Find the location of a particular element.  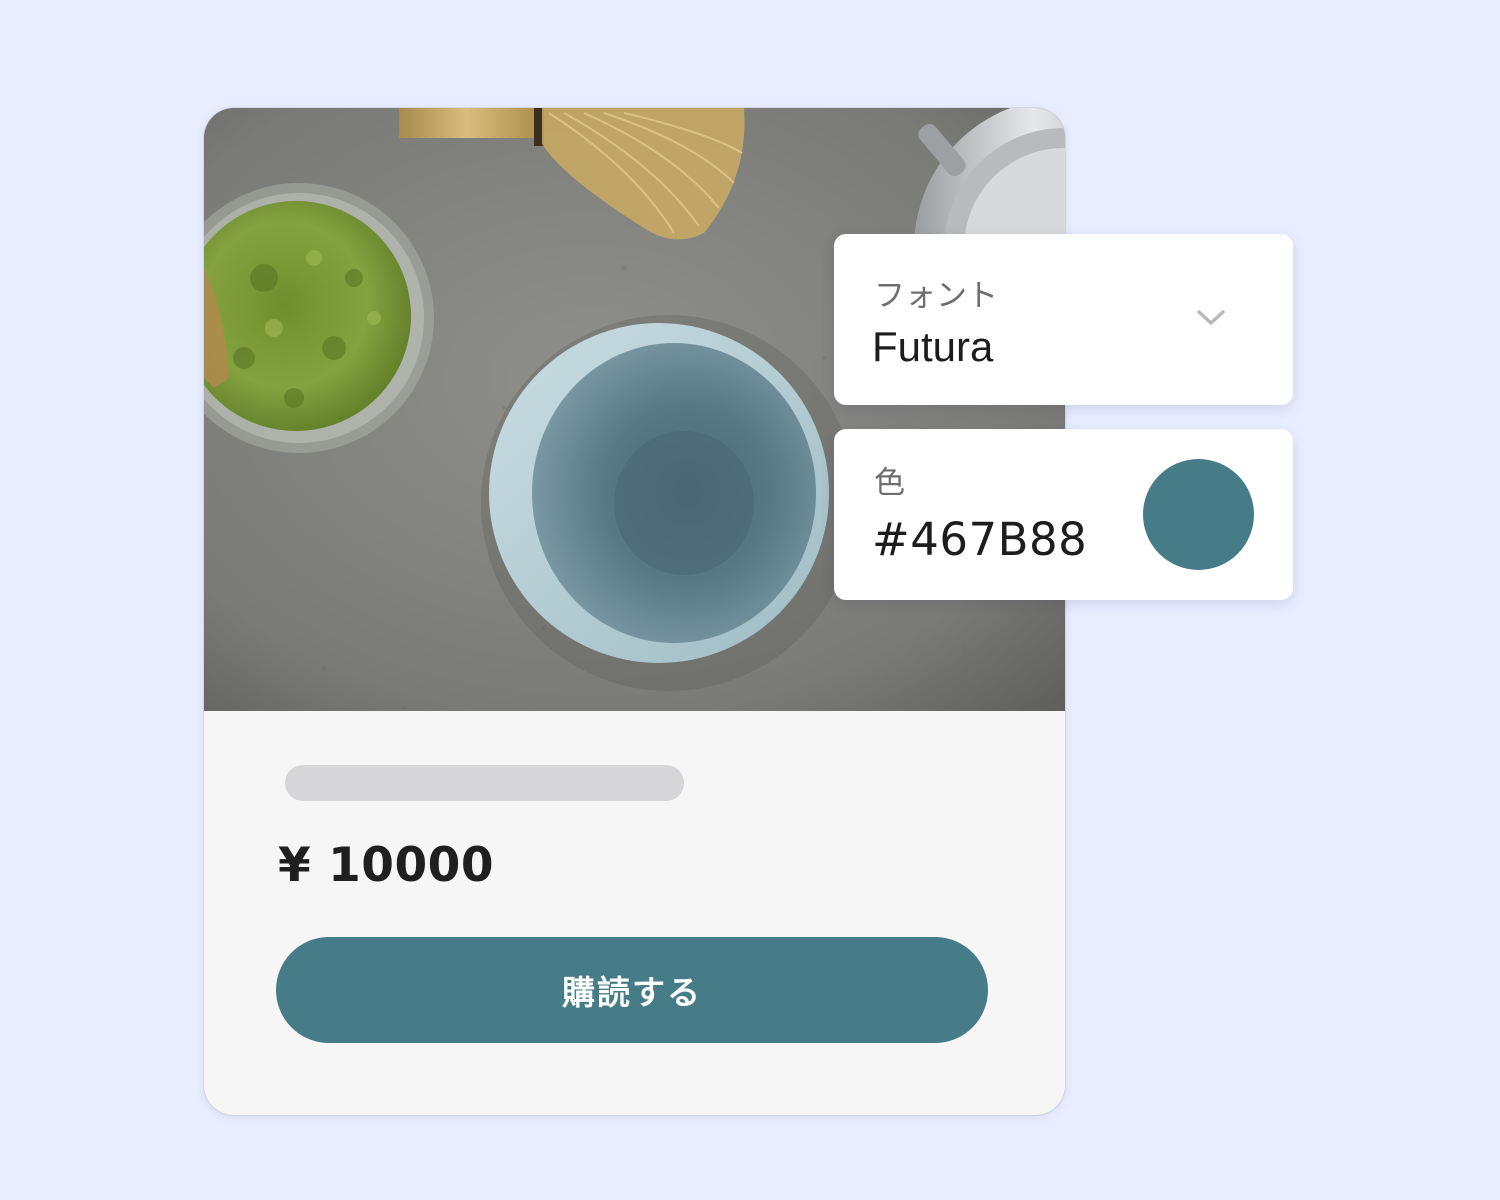

font-selector: フォント Futura is located at coordinates (1063, 319).